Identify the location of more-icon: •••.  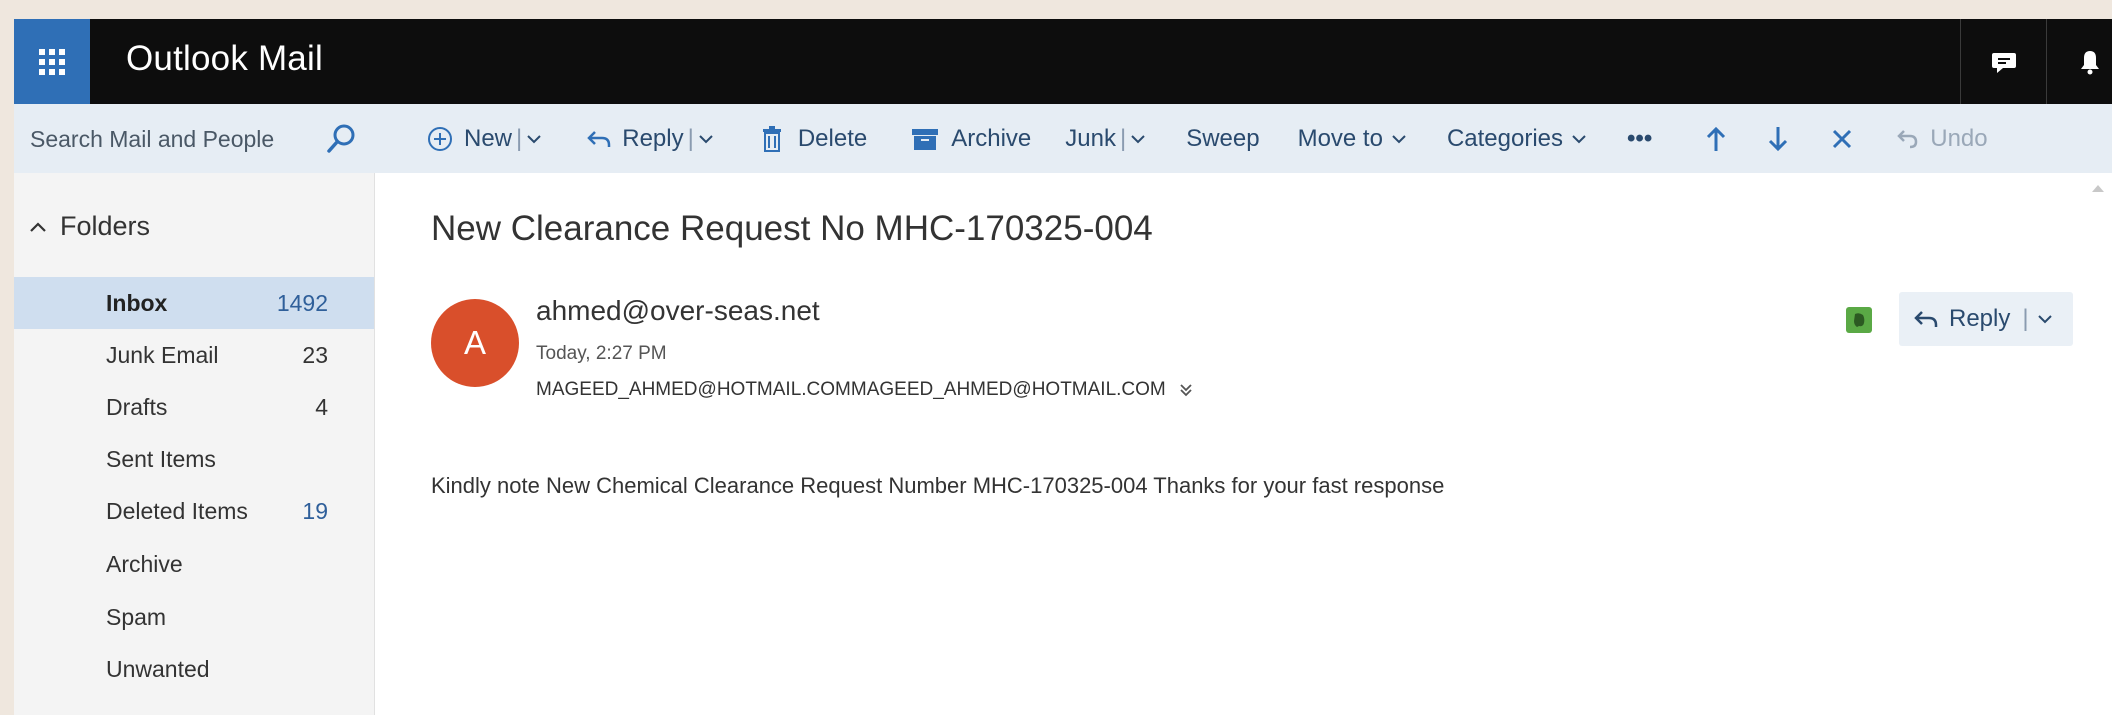
(1640, 138).